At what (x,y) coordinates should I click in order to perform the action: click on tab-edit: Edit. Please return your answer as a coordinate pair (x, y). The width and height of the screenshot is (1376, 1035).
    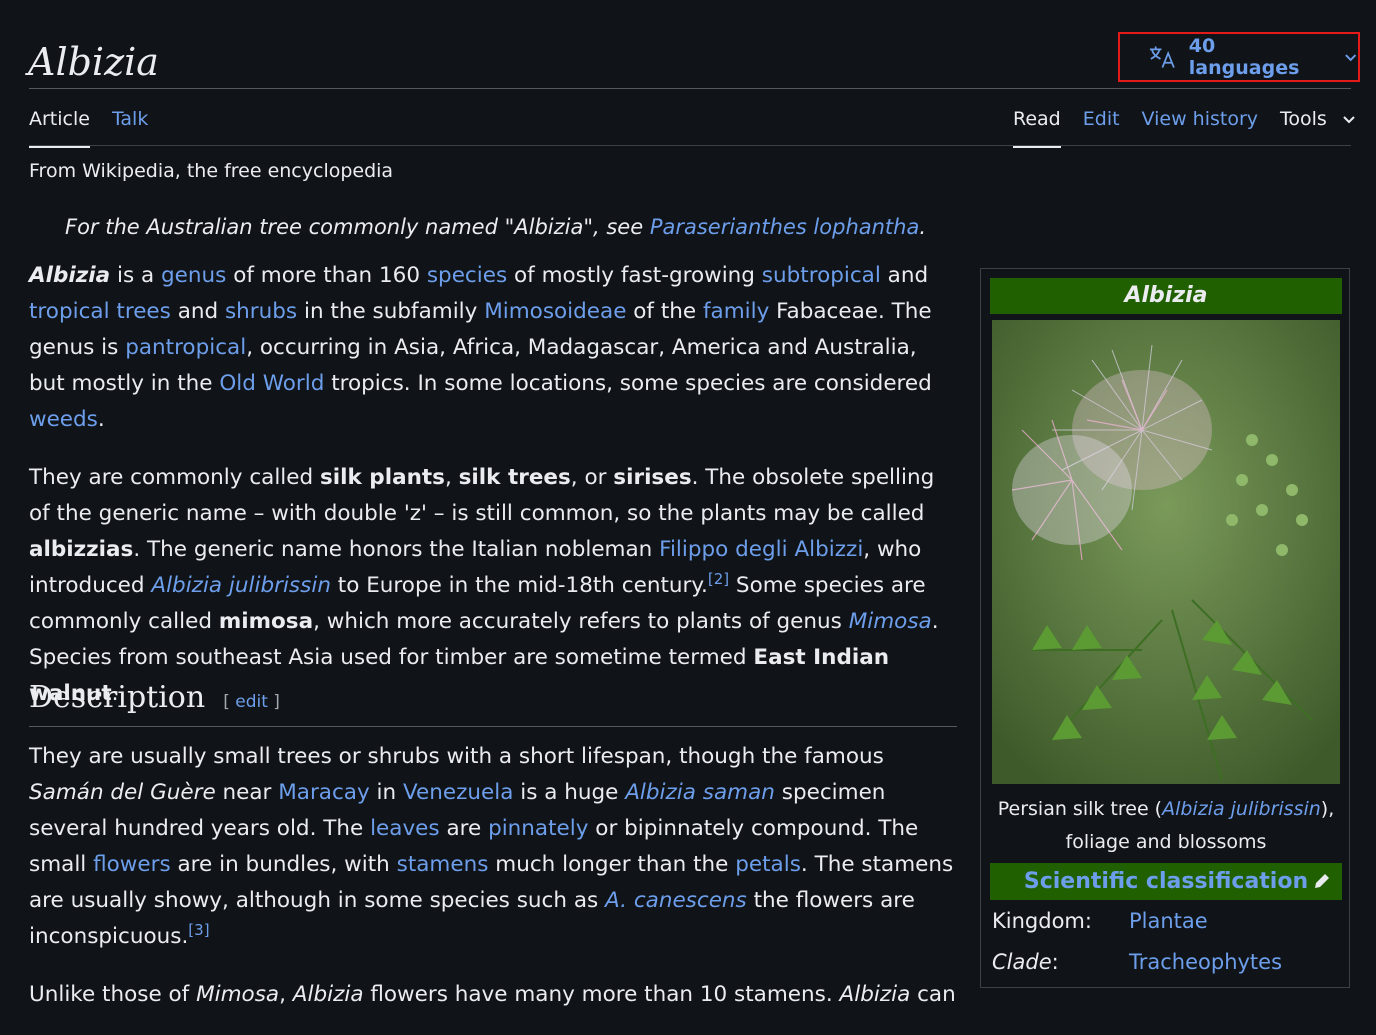
    Looking at the image, I should click on (1101, 124).